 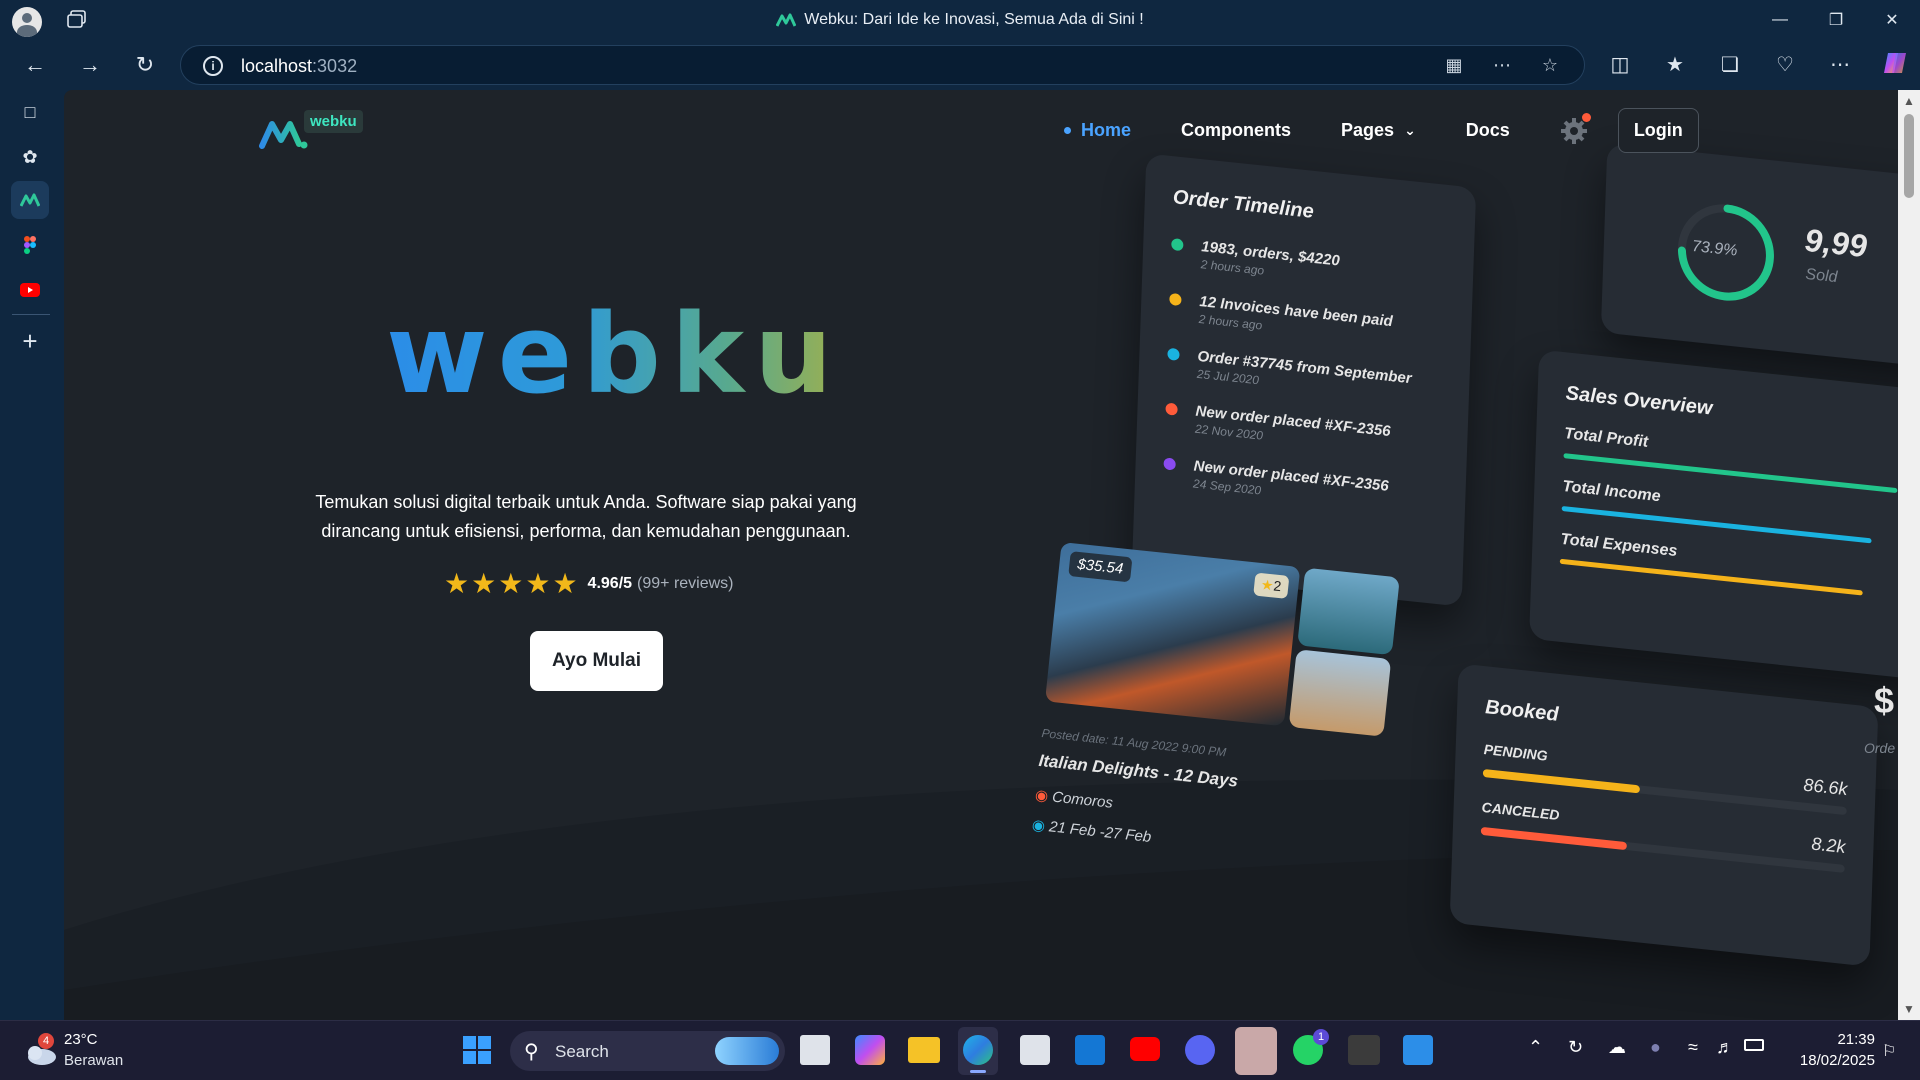 What do you see at coordinates (685, 583) in the screenshot?
I see `rating-reviews: (99+ reviews)` at bounding box center [685, 583].